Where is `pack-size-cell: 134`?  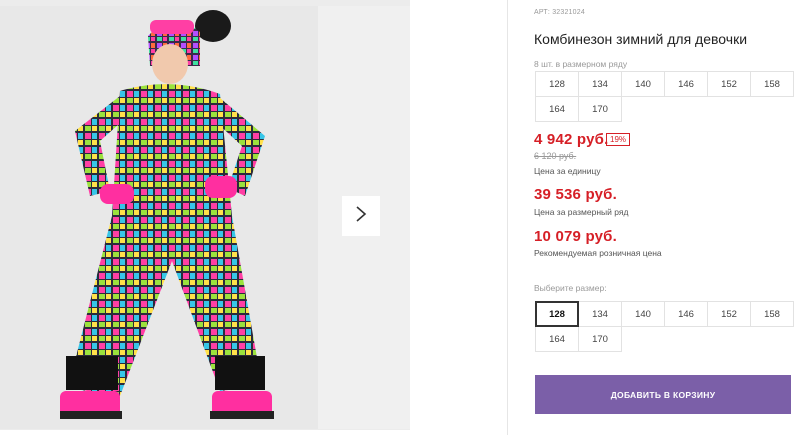 pack-size-cell: 134 is located at coordinates (600, 84).